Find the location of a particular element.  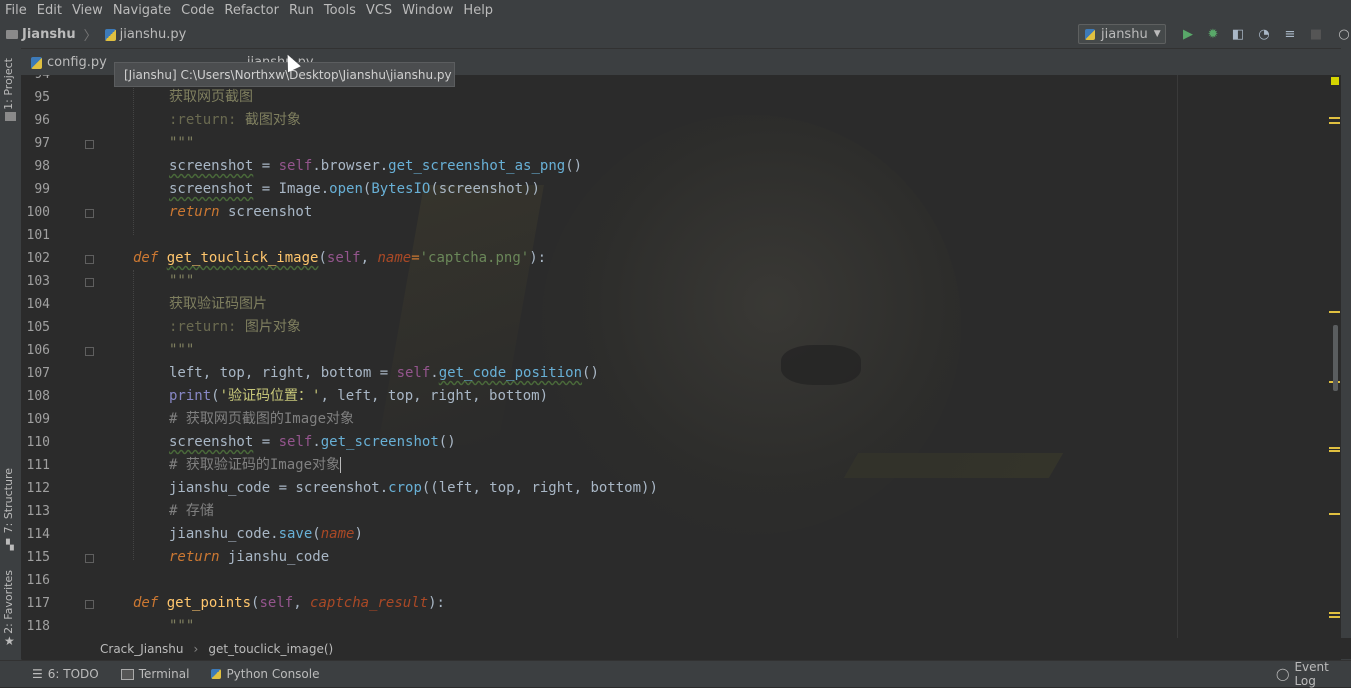

breadcrumb-project: Jianshu is located at coordinates (49, 34).